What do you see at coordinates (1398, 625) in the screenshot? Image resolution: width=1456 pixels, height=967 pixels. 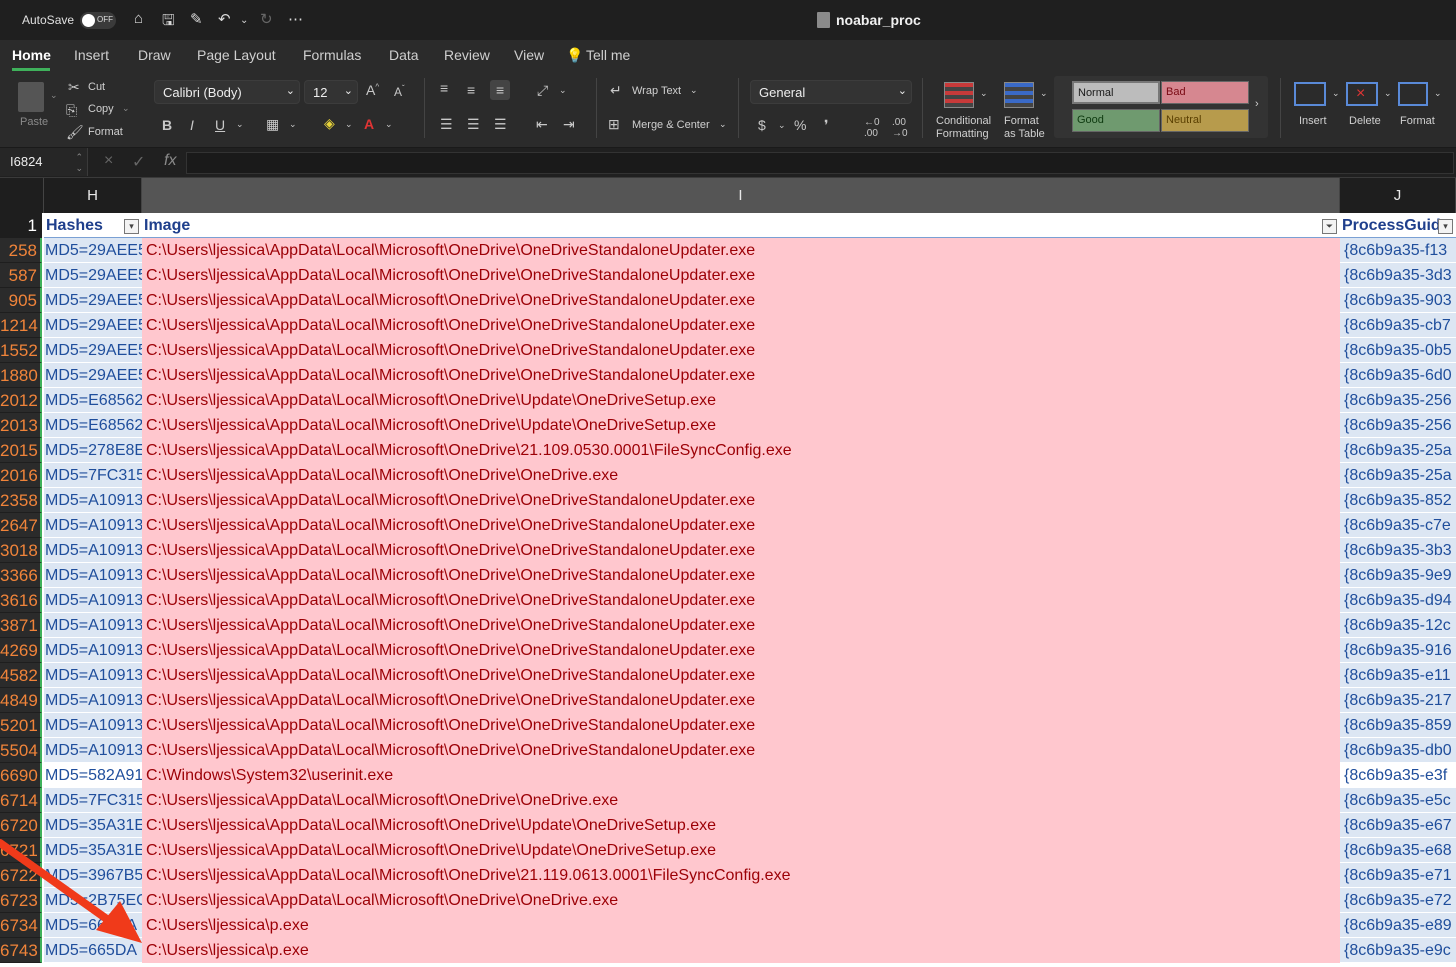 I see `cell-process-guid: {8c6b9a35-12c` at bounding box center [1398, 625].